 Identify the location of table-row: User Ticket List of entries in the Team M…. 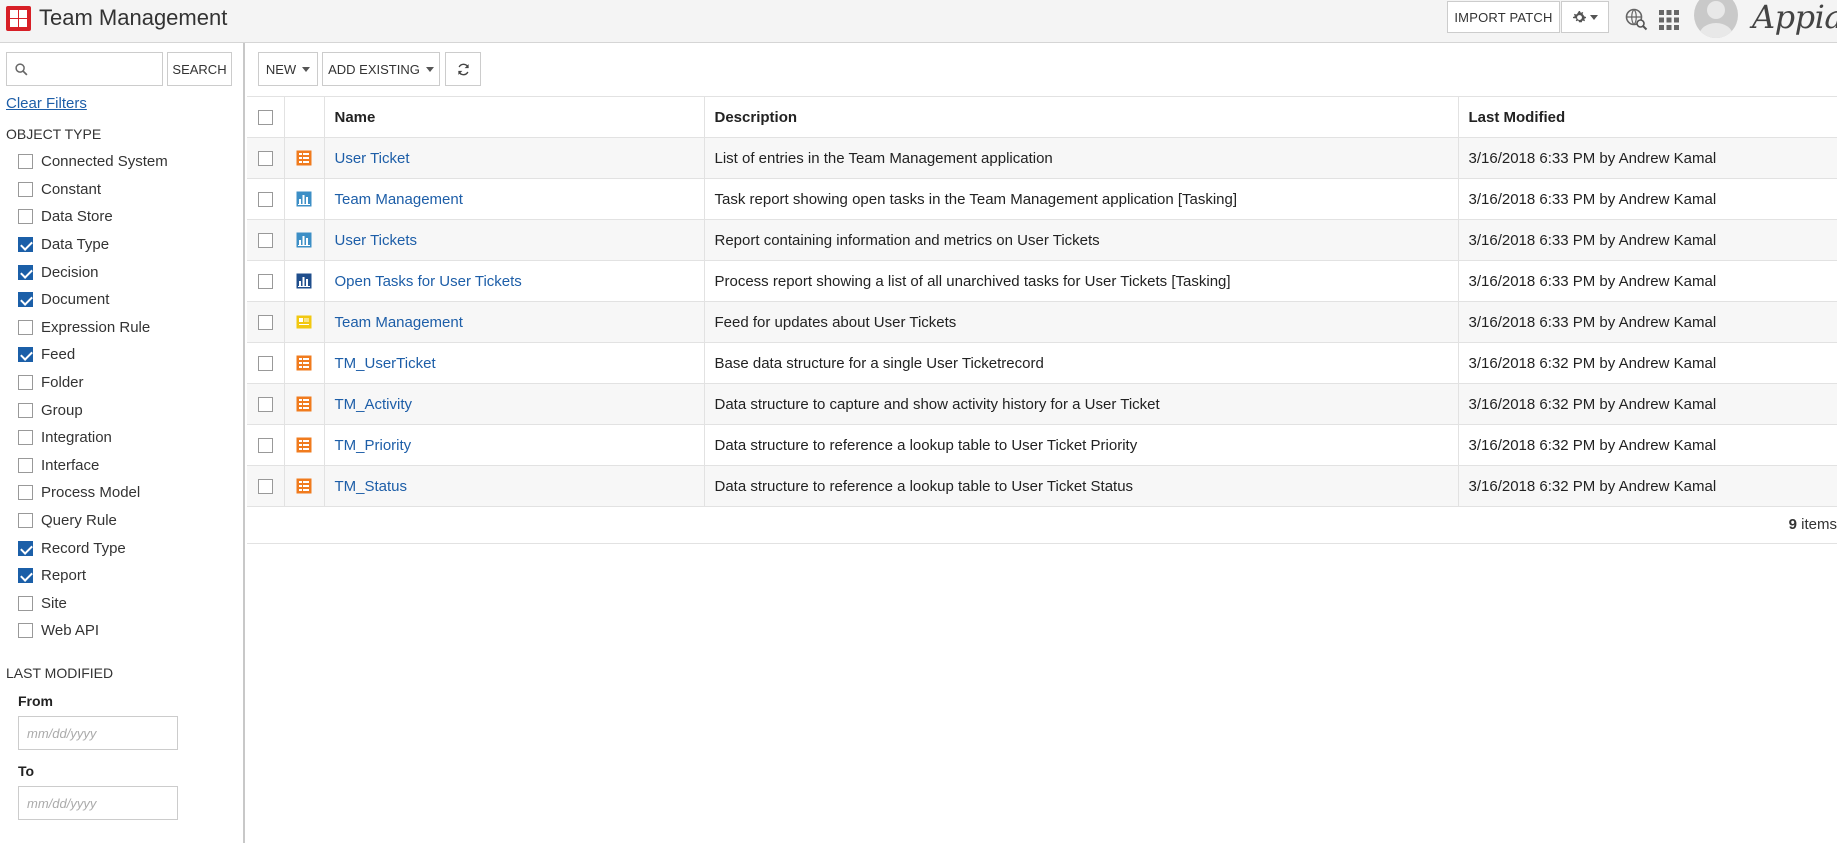
(1042, 158).